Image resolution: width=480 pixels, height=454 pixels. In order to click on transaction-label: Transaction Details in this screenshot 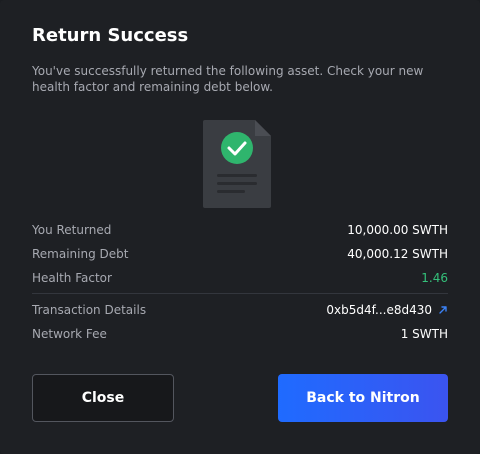, I will do `click(89, 310)`.